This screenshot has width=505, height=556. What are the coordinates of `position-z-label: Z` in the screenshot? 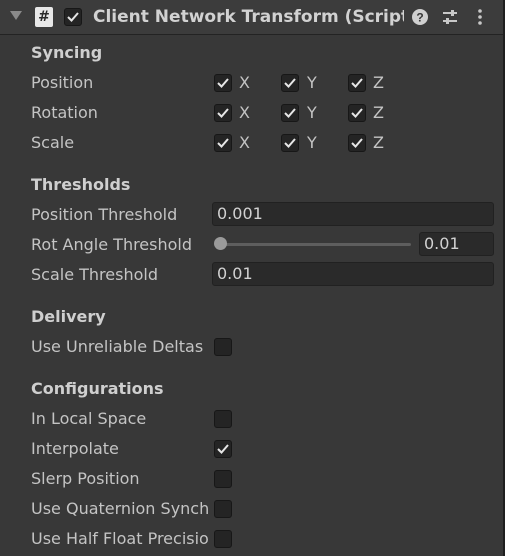 It's located at (378, 82).